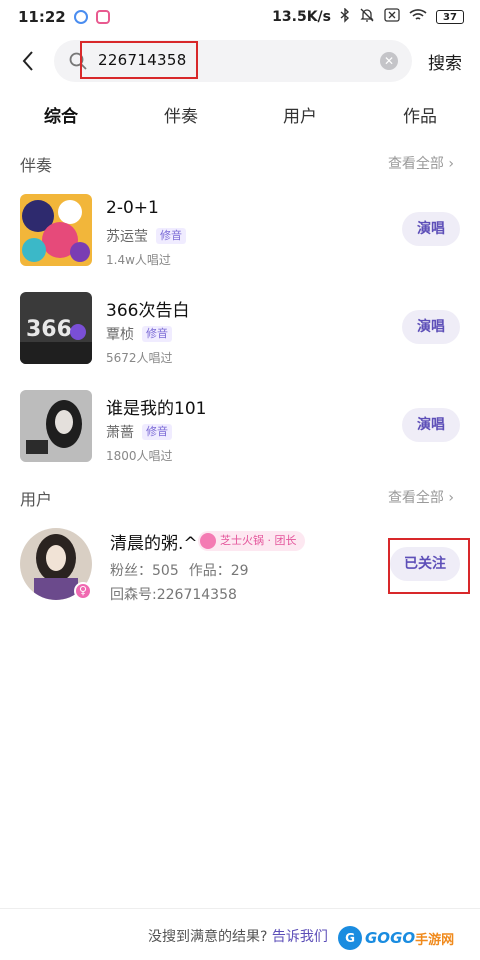 This screenshot has width=480, height=960. Describe the element at coordinates (240, 61) in the screenshot. I see `search-header: 226714358 ✕ 搜索` at that location.